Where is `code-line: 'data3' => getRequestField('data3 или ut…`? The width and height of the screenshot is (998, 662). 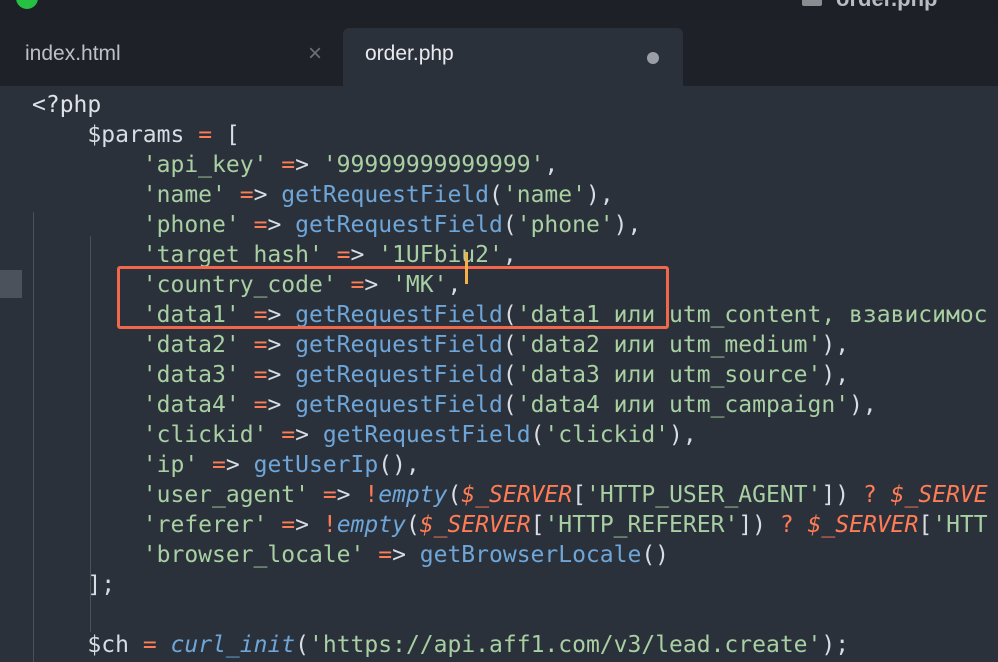 code-line: 'data3' => getRequestField('data3 или ut… is located at coordinates (510, 375).